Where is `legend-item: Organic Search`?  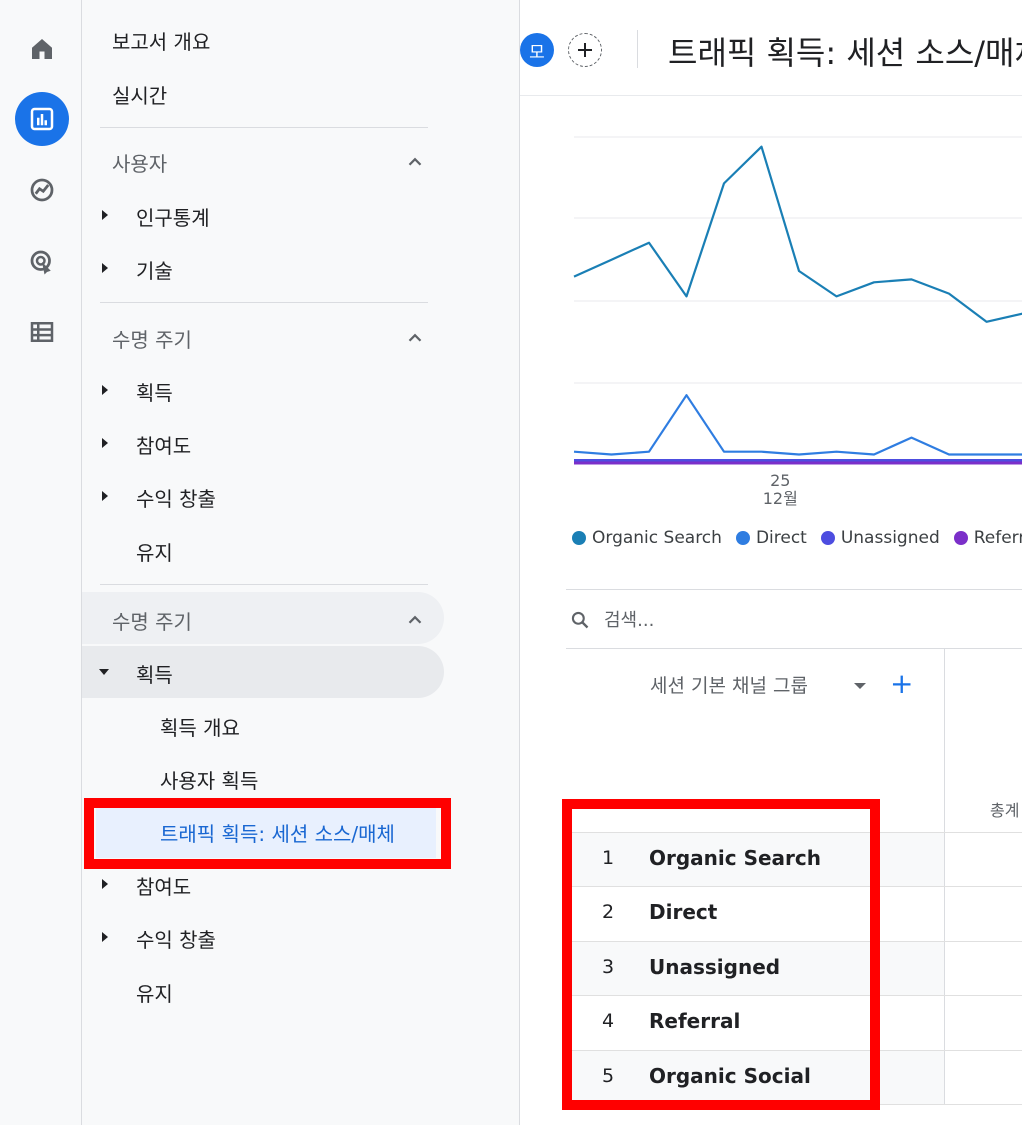 legend-item: Organic Search is located at coordinates (647, 538).